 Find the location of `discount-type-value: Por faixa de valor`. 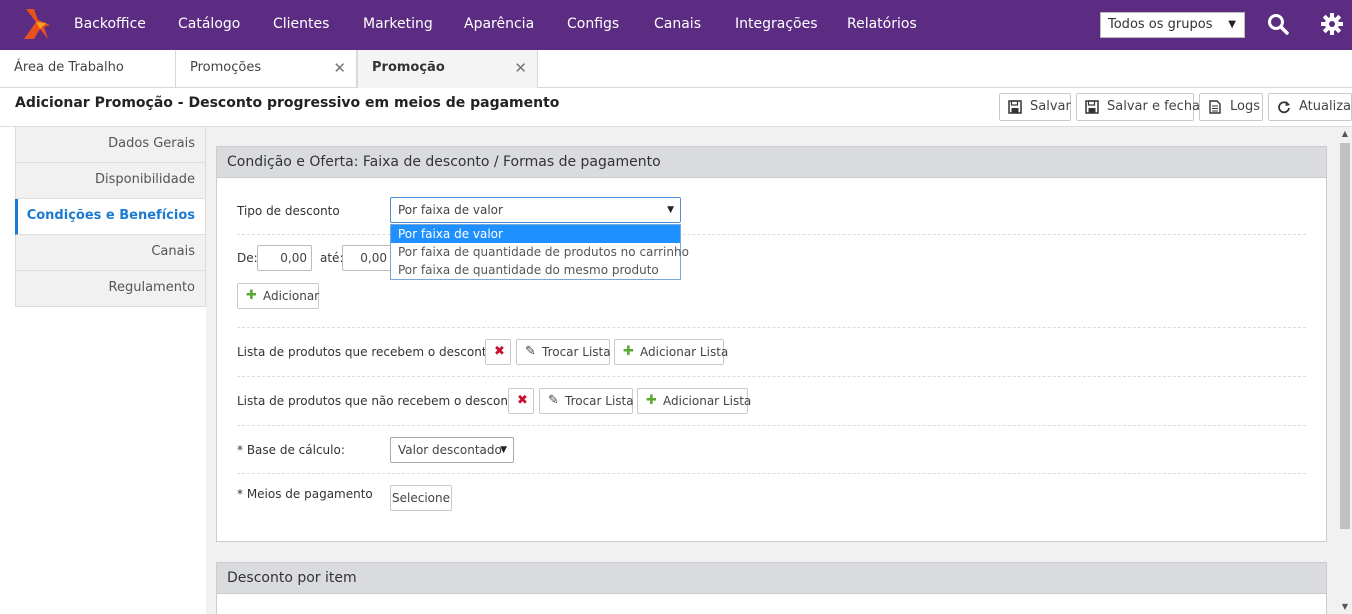

discount-type-value: Por faixa de valor is located at coordinates (450, 210).